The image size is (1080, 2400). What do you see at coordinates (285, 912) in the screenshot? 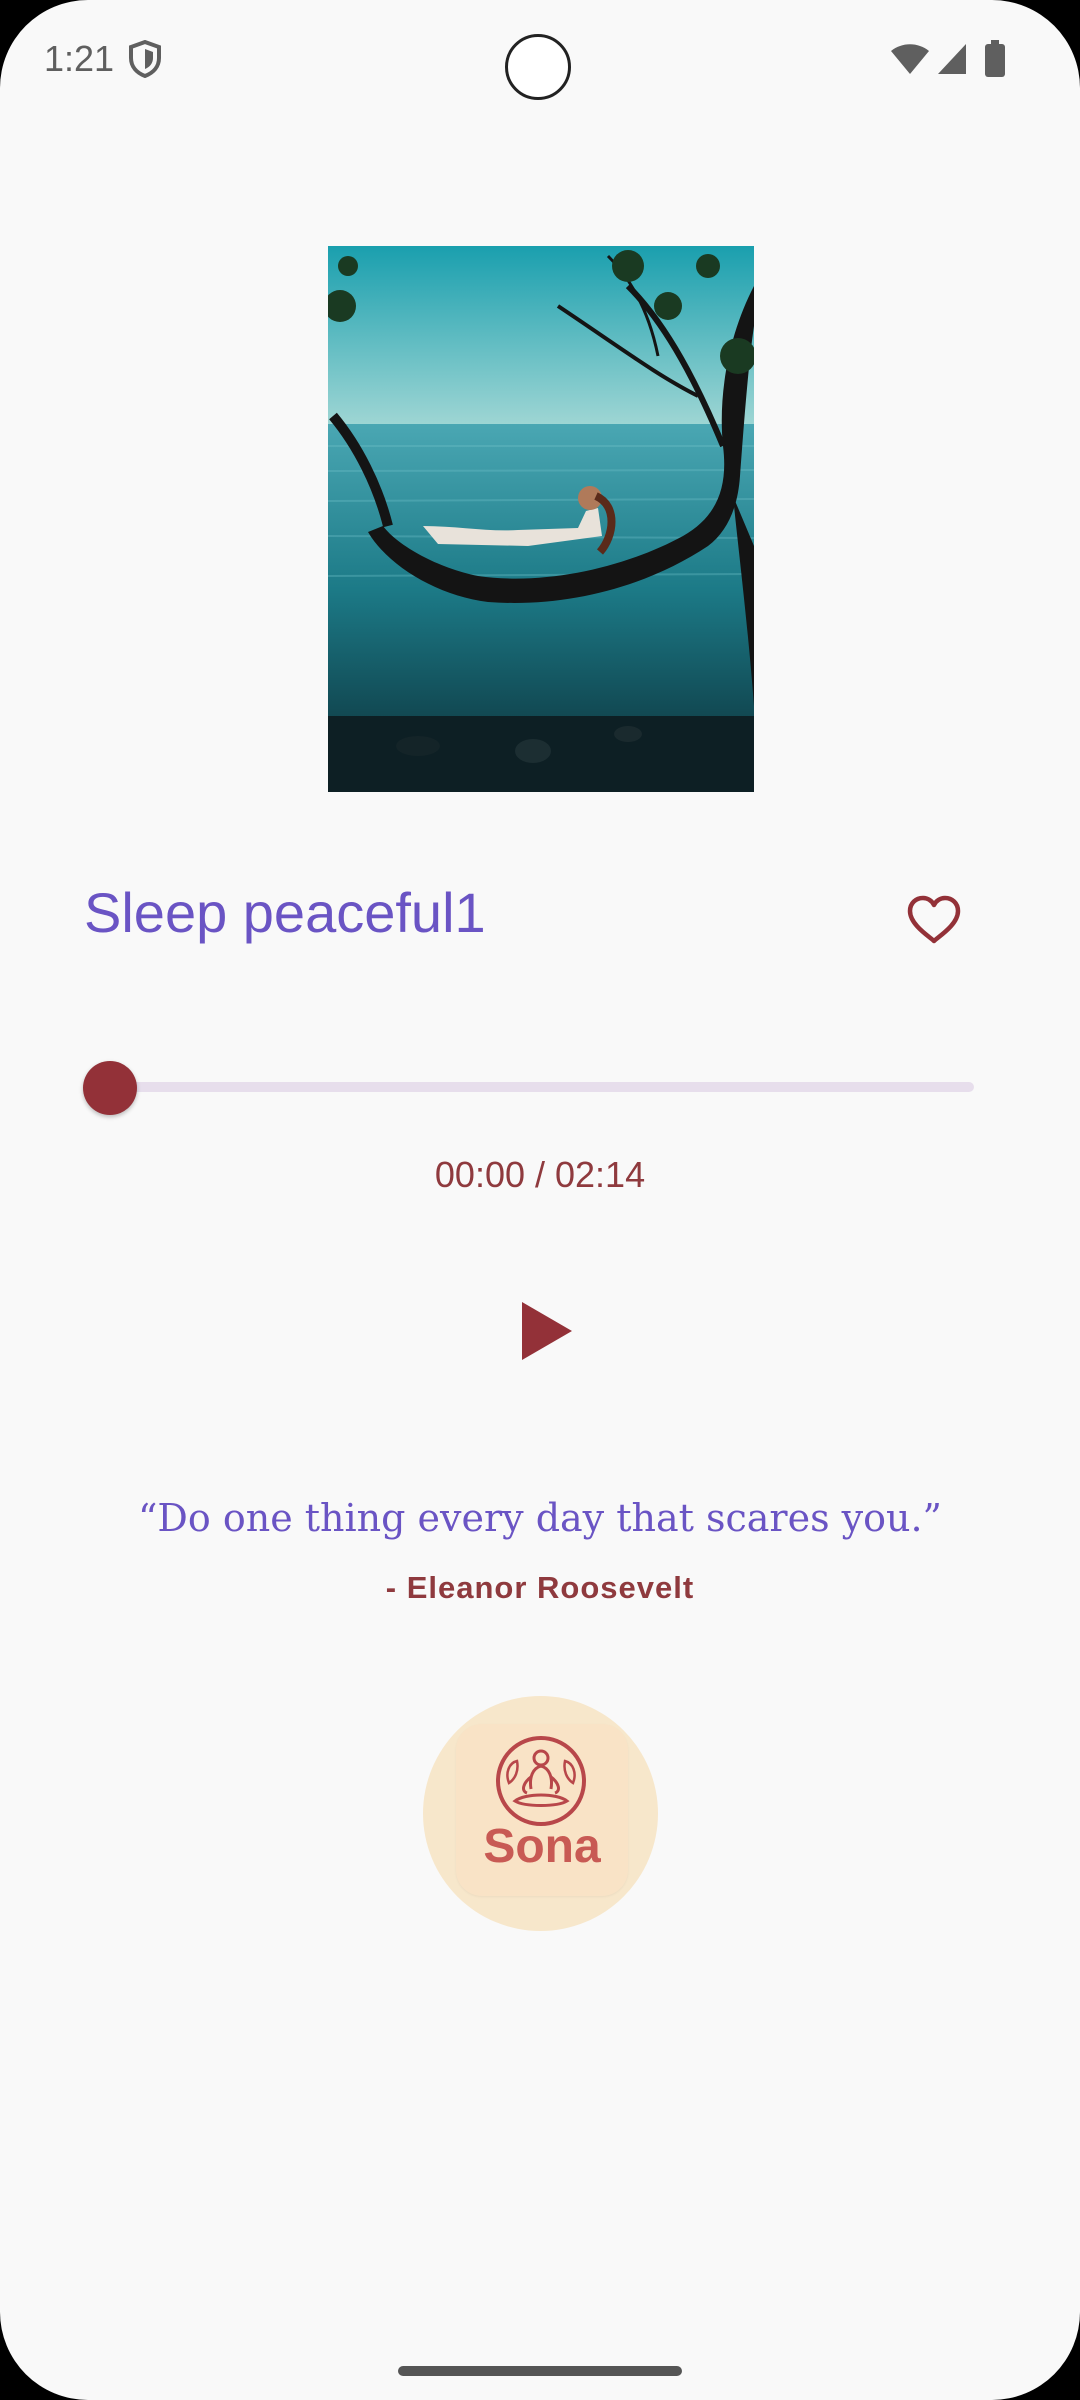
I see `track-title: Sleep peaceful1` at bounding box center [285, 912].